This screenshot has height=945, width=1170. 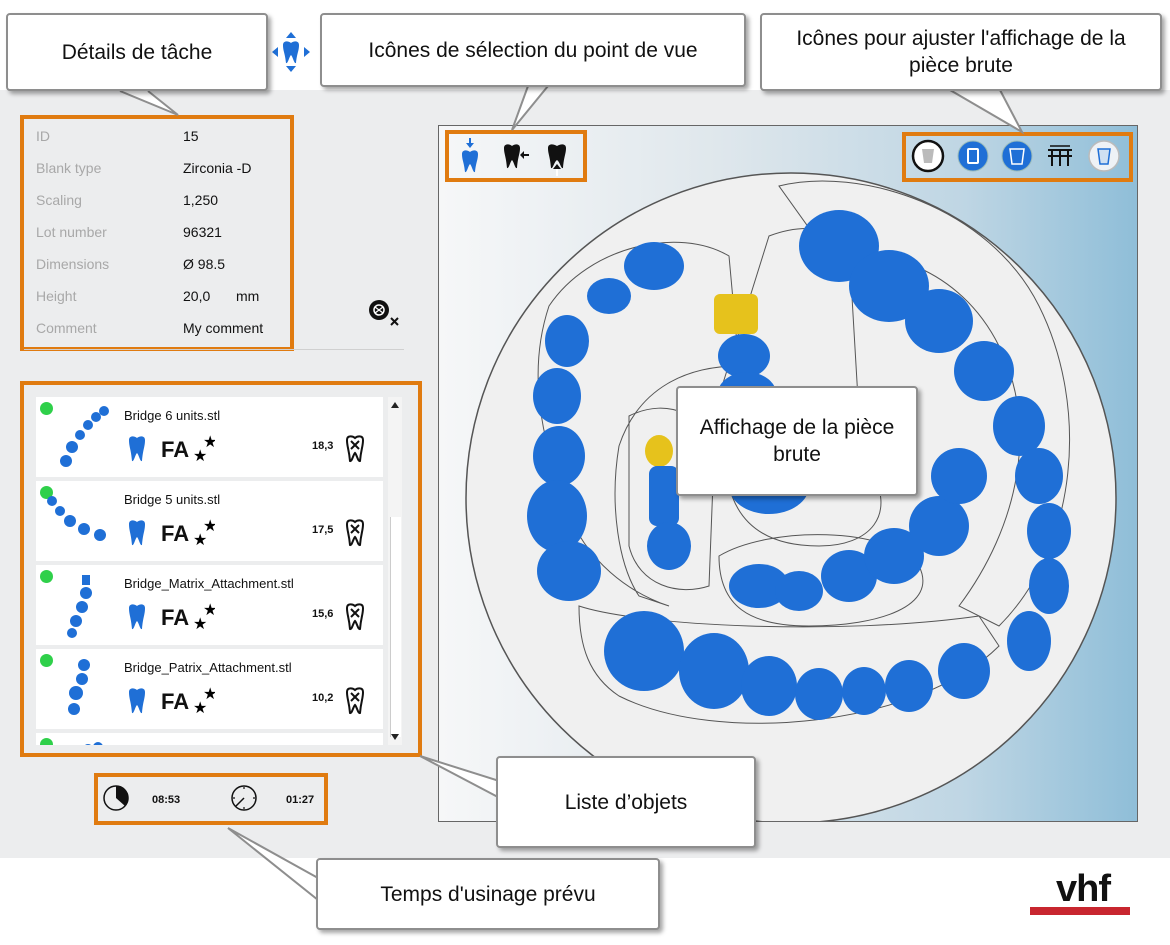 What do you see at coordinates (1060, 156) in the screenshot?
I see `connectors-icon` at bounding box center [1060, 156].